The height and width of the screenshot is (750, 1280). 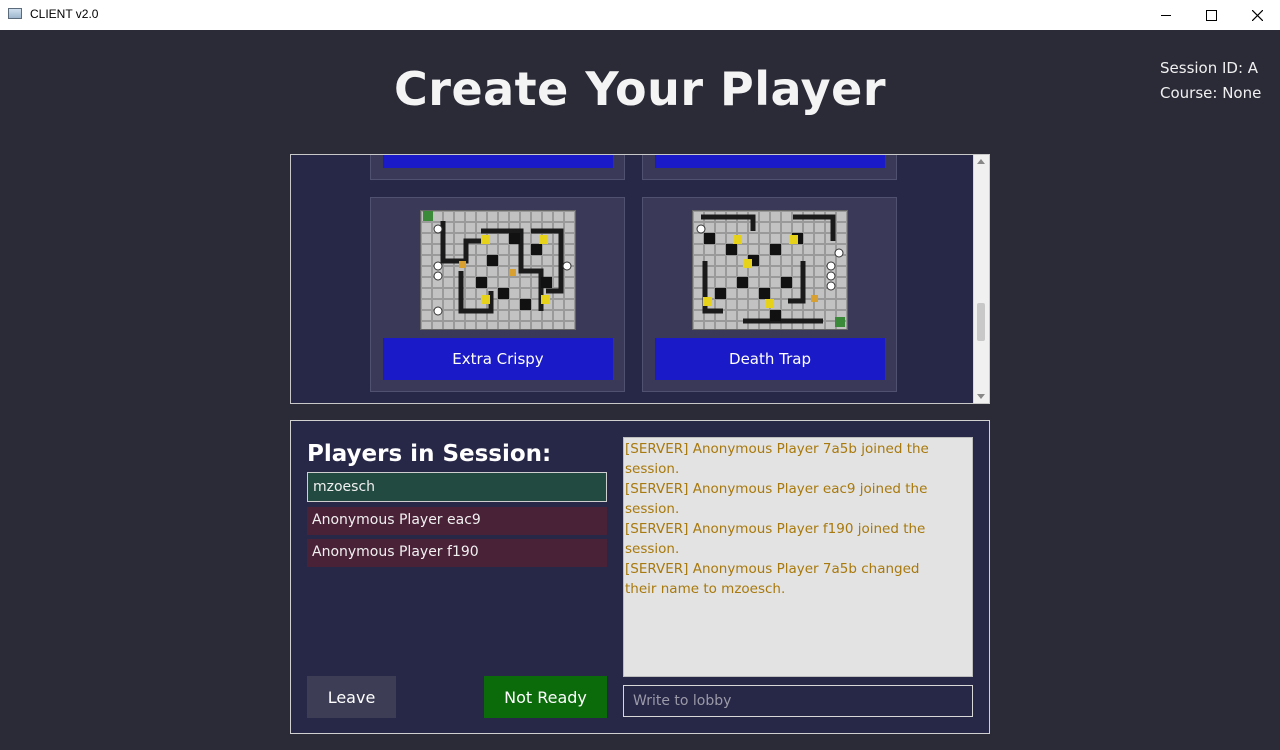 I want to click on maximize-icon, so click(x=1211, y=15).